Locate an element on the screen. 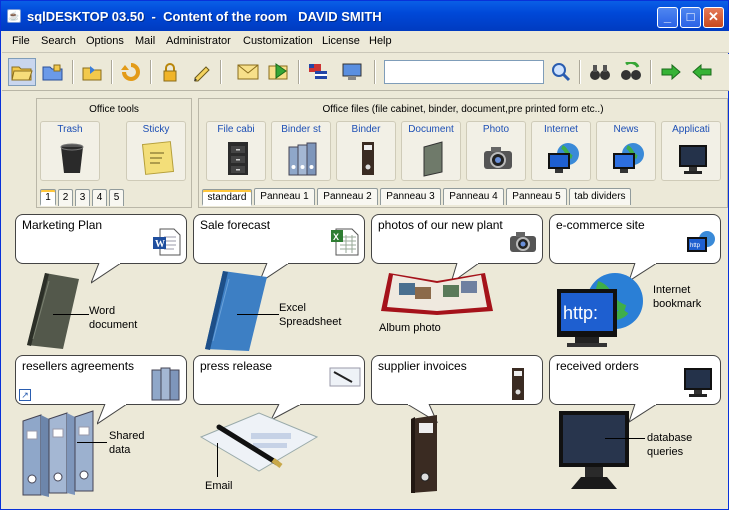  camera-icon is located at coordinates (498, 158).